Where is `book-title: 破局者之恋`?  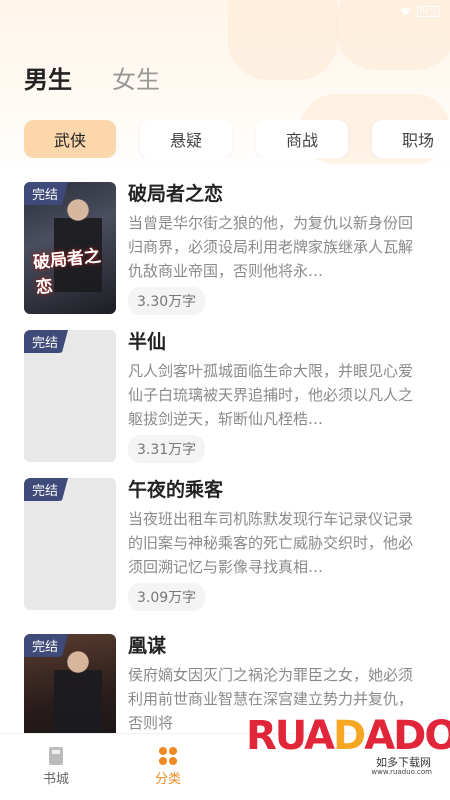 book-title: 破局者之恋 is located at coordinates (277, 194).